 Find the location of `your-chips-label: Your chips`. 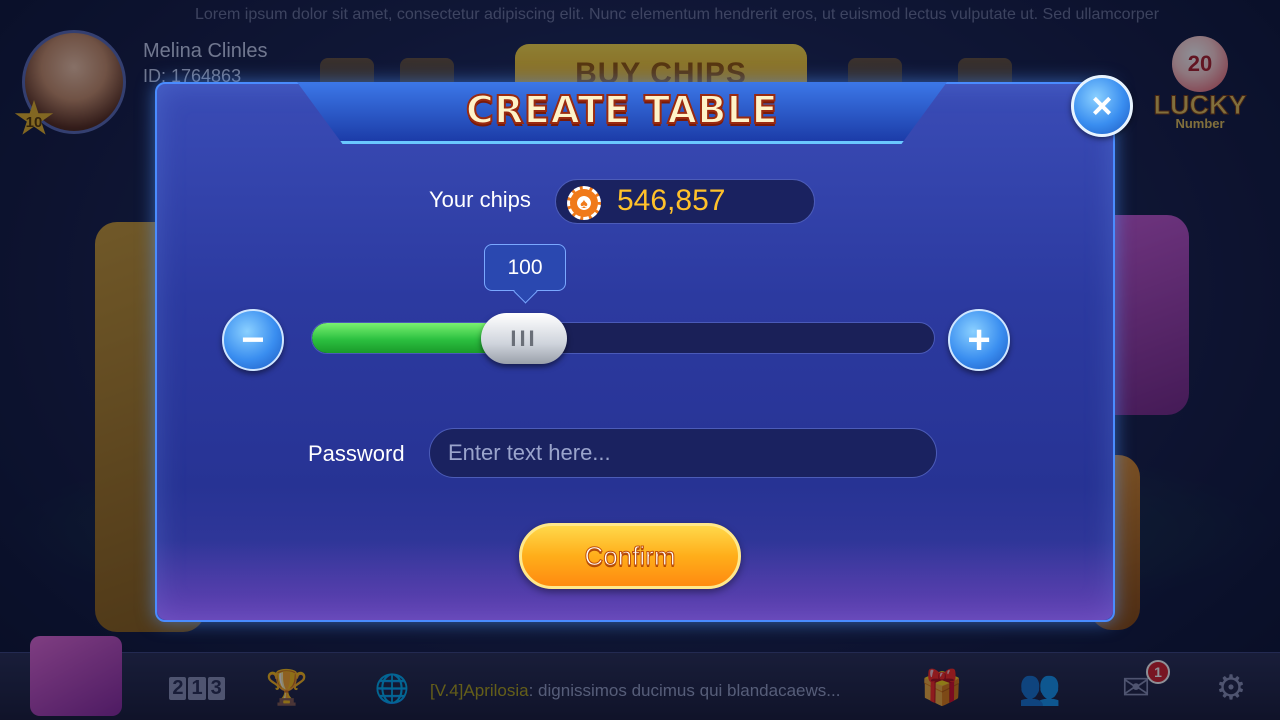

your-chips-label: Your chips is located at coordinates (480, 199).